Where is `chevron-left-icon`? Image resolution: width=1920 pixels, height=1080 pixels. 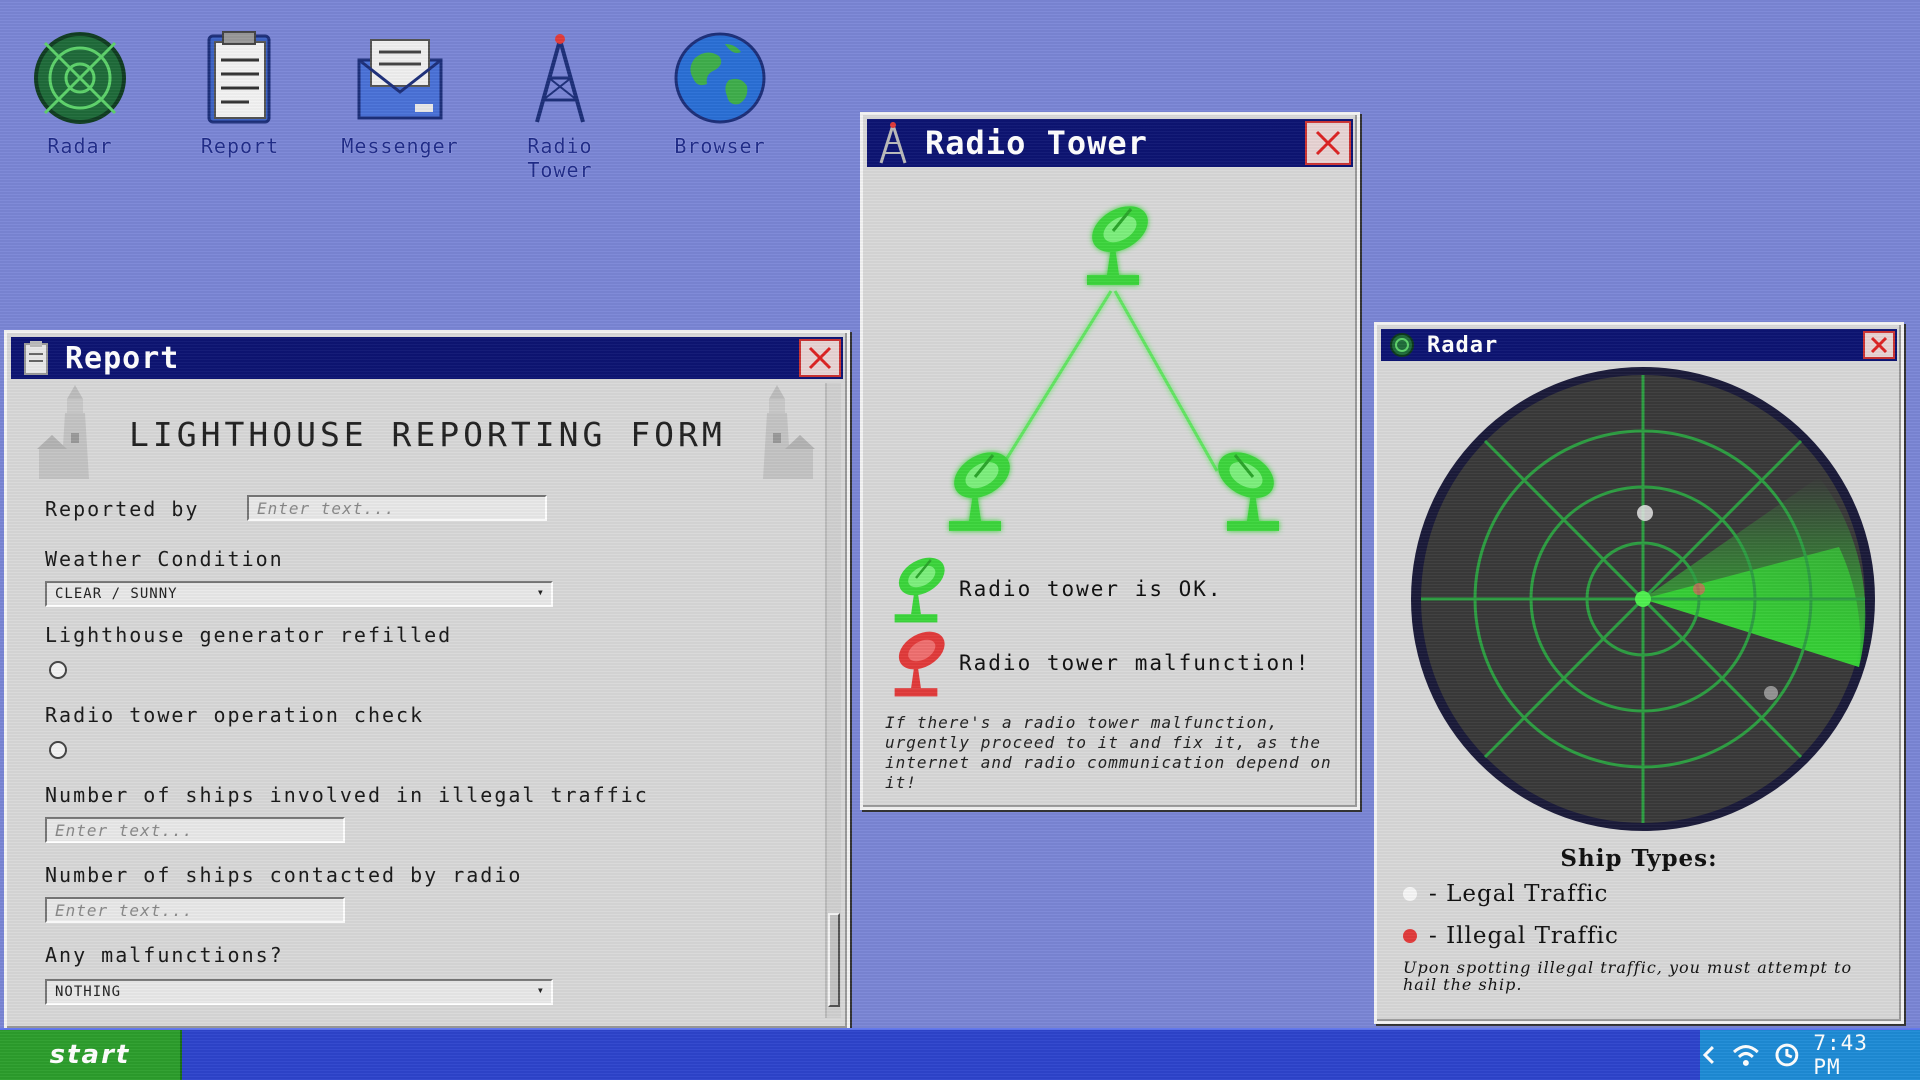
chevron-left-icon is located at coordinates (1709, 1055).